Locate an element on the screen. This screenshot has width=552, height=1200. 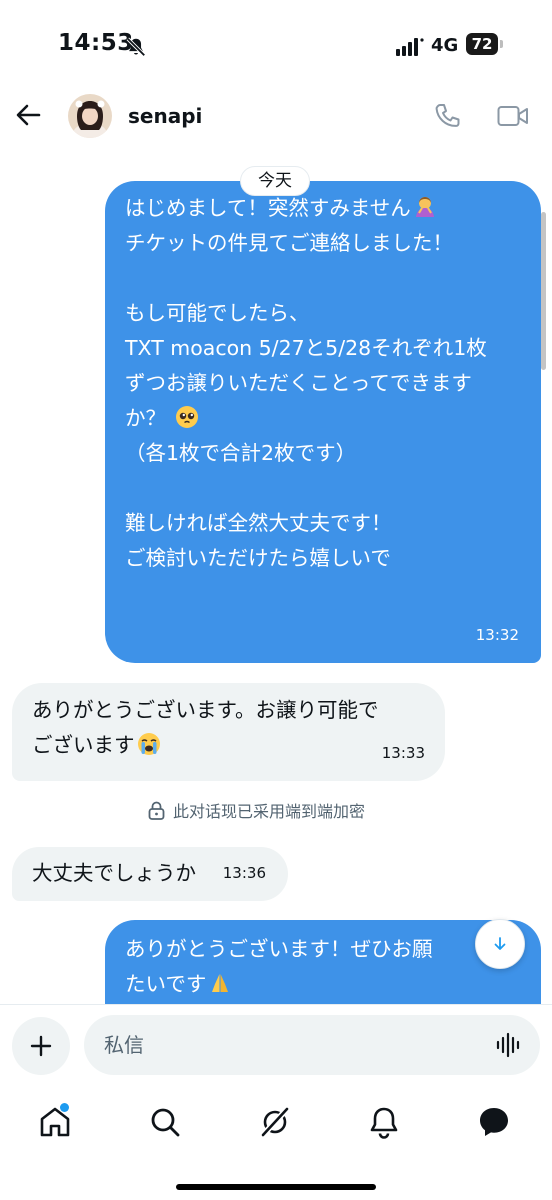
scroll-to-bottom-button is located at coordinates (500, 944).